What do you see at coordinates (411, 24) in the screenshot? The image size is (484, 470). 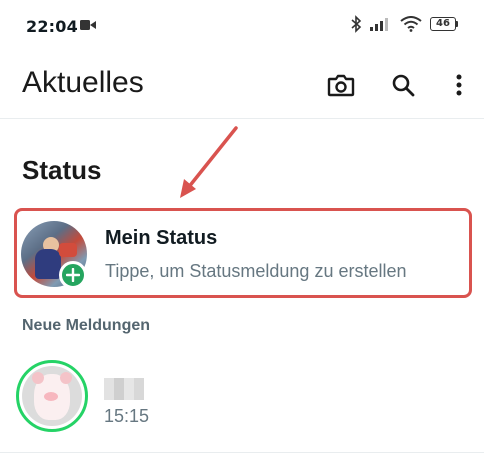 I see `wifi-icon` at bounding box center [411, 24].